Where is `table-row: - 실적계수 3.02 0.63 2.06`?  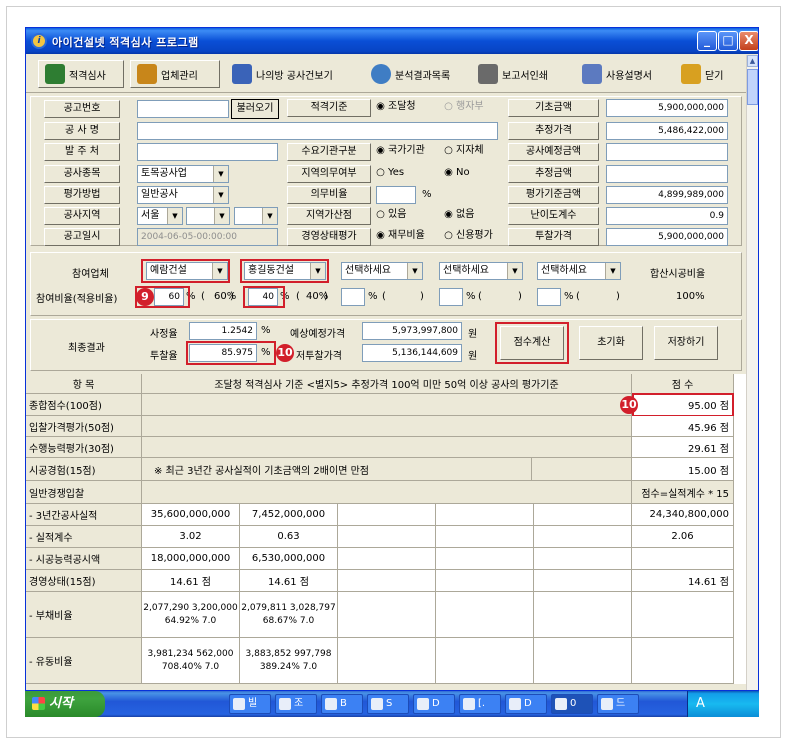
table-row: - 실적계수 3.02 0.63 2.06 is located at coordinates (386, 537).